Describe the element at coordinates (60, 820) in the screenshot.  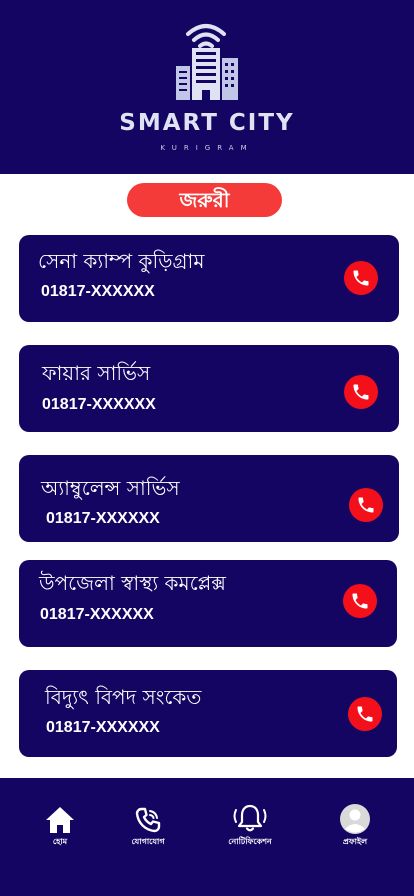
I see `home-icon` at that location.